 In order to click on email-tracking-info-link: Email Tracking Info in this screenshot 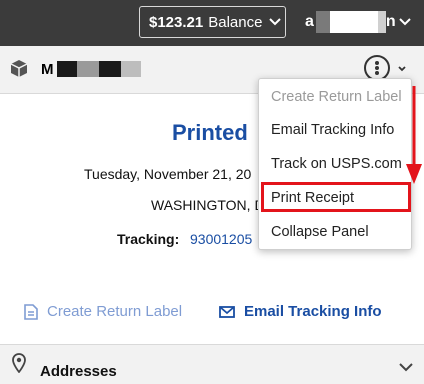, I will do `click(300, 311)`.